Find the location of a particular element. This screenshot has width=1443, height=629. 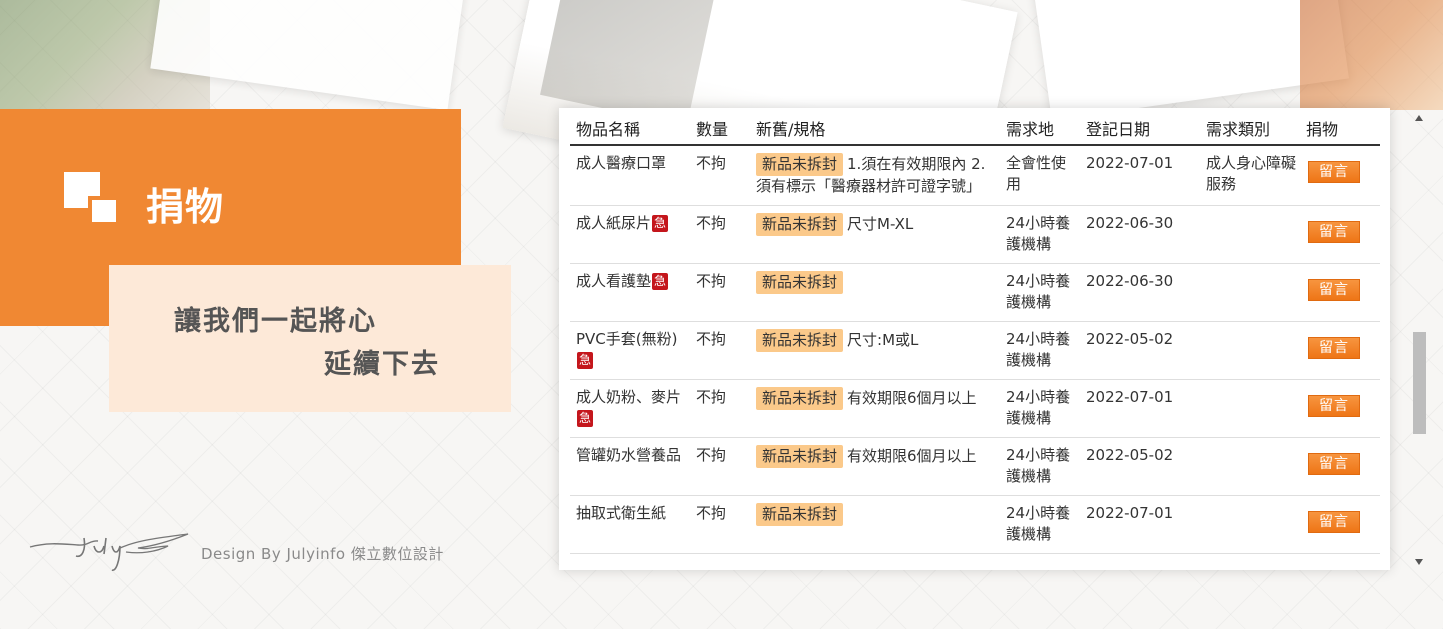

table-row: 成人看護墊急 不拘 新品未拆封 24小時養護機構 2022-06-30 留言 is located at coordinates (975, 292).